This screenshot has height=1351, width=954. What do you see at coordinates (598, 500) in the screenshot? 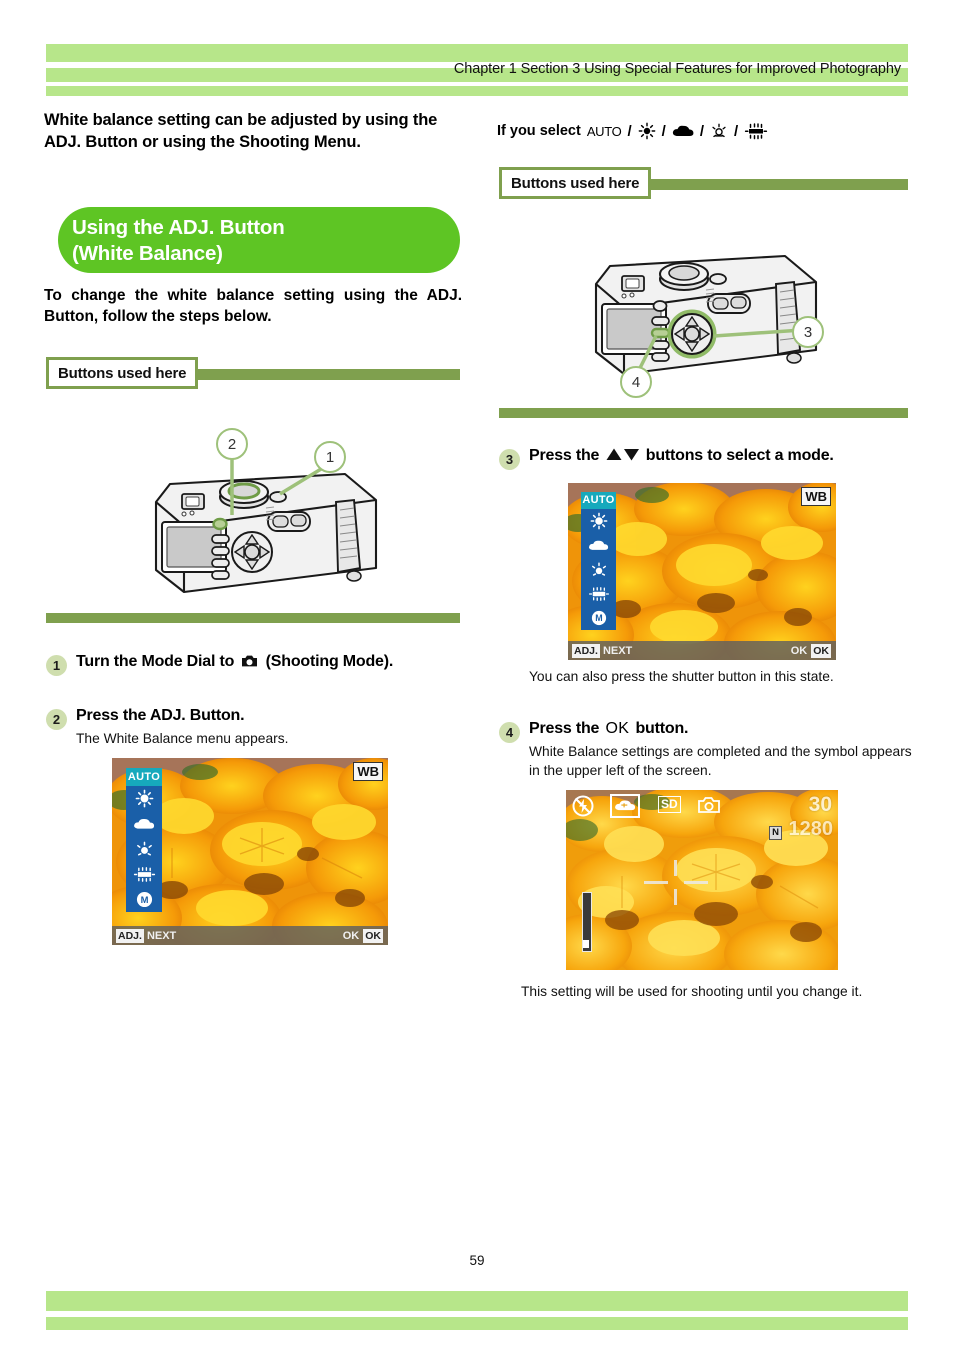
I see `wb-auto-item-right: AUTO` at bounding box center [598, 500].